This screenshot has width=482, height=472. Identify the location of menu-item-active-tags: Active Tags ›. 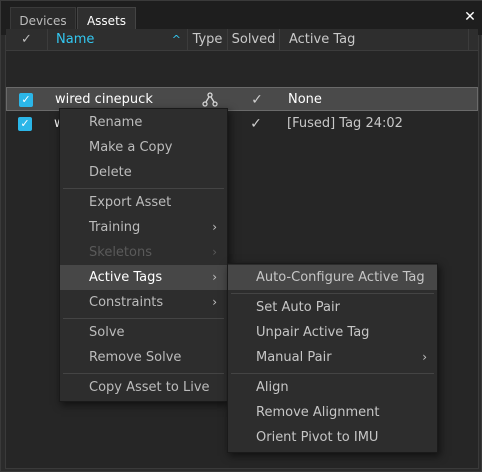
(143, 277).